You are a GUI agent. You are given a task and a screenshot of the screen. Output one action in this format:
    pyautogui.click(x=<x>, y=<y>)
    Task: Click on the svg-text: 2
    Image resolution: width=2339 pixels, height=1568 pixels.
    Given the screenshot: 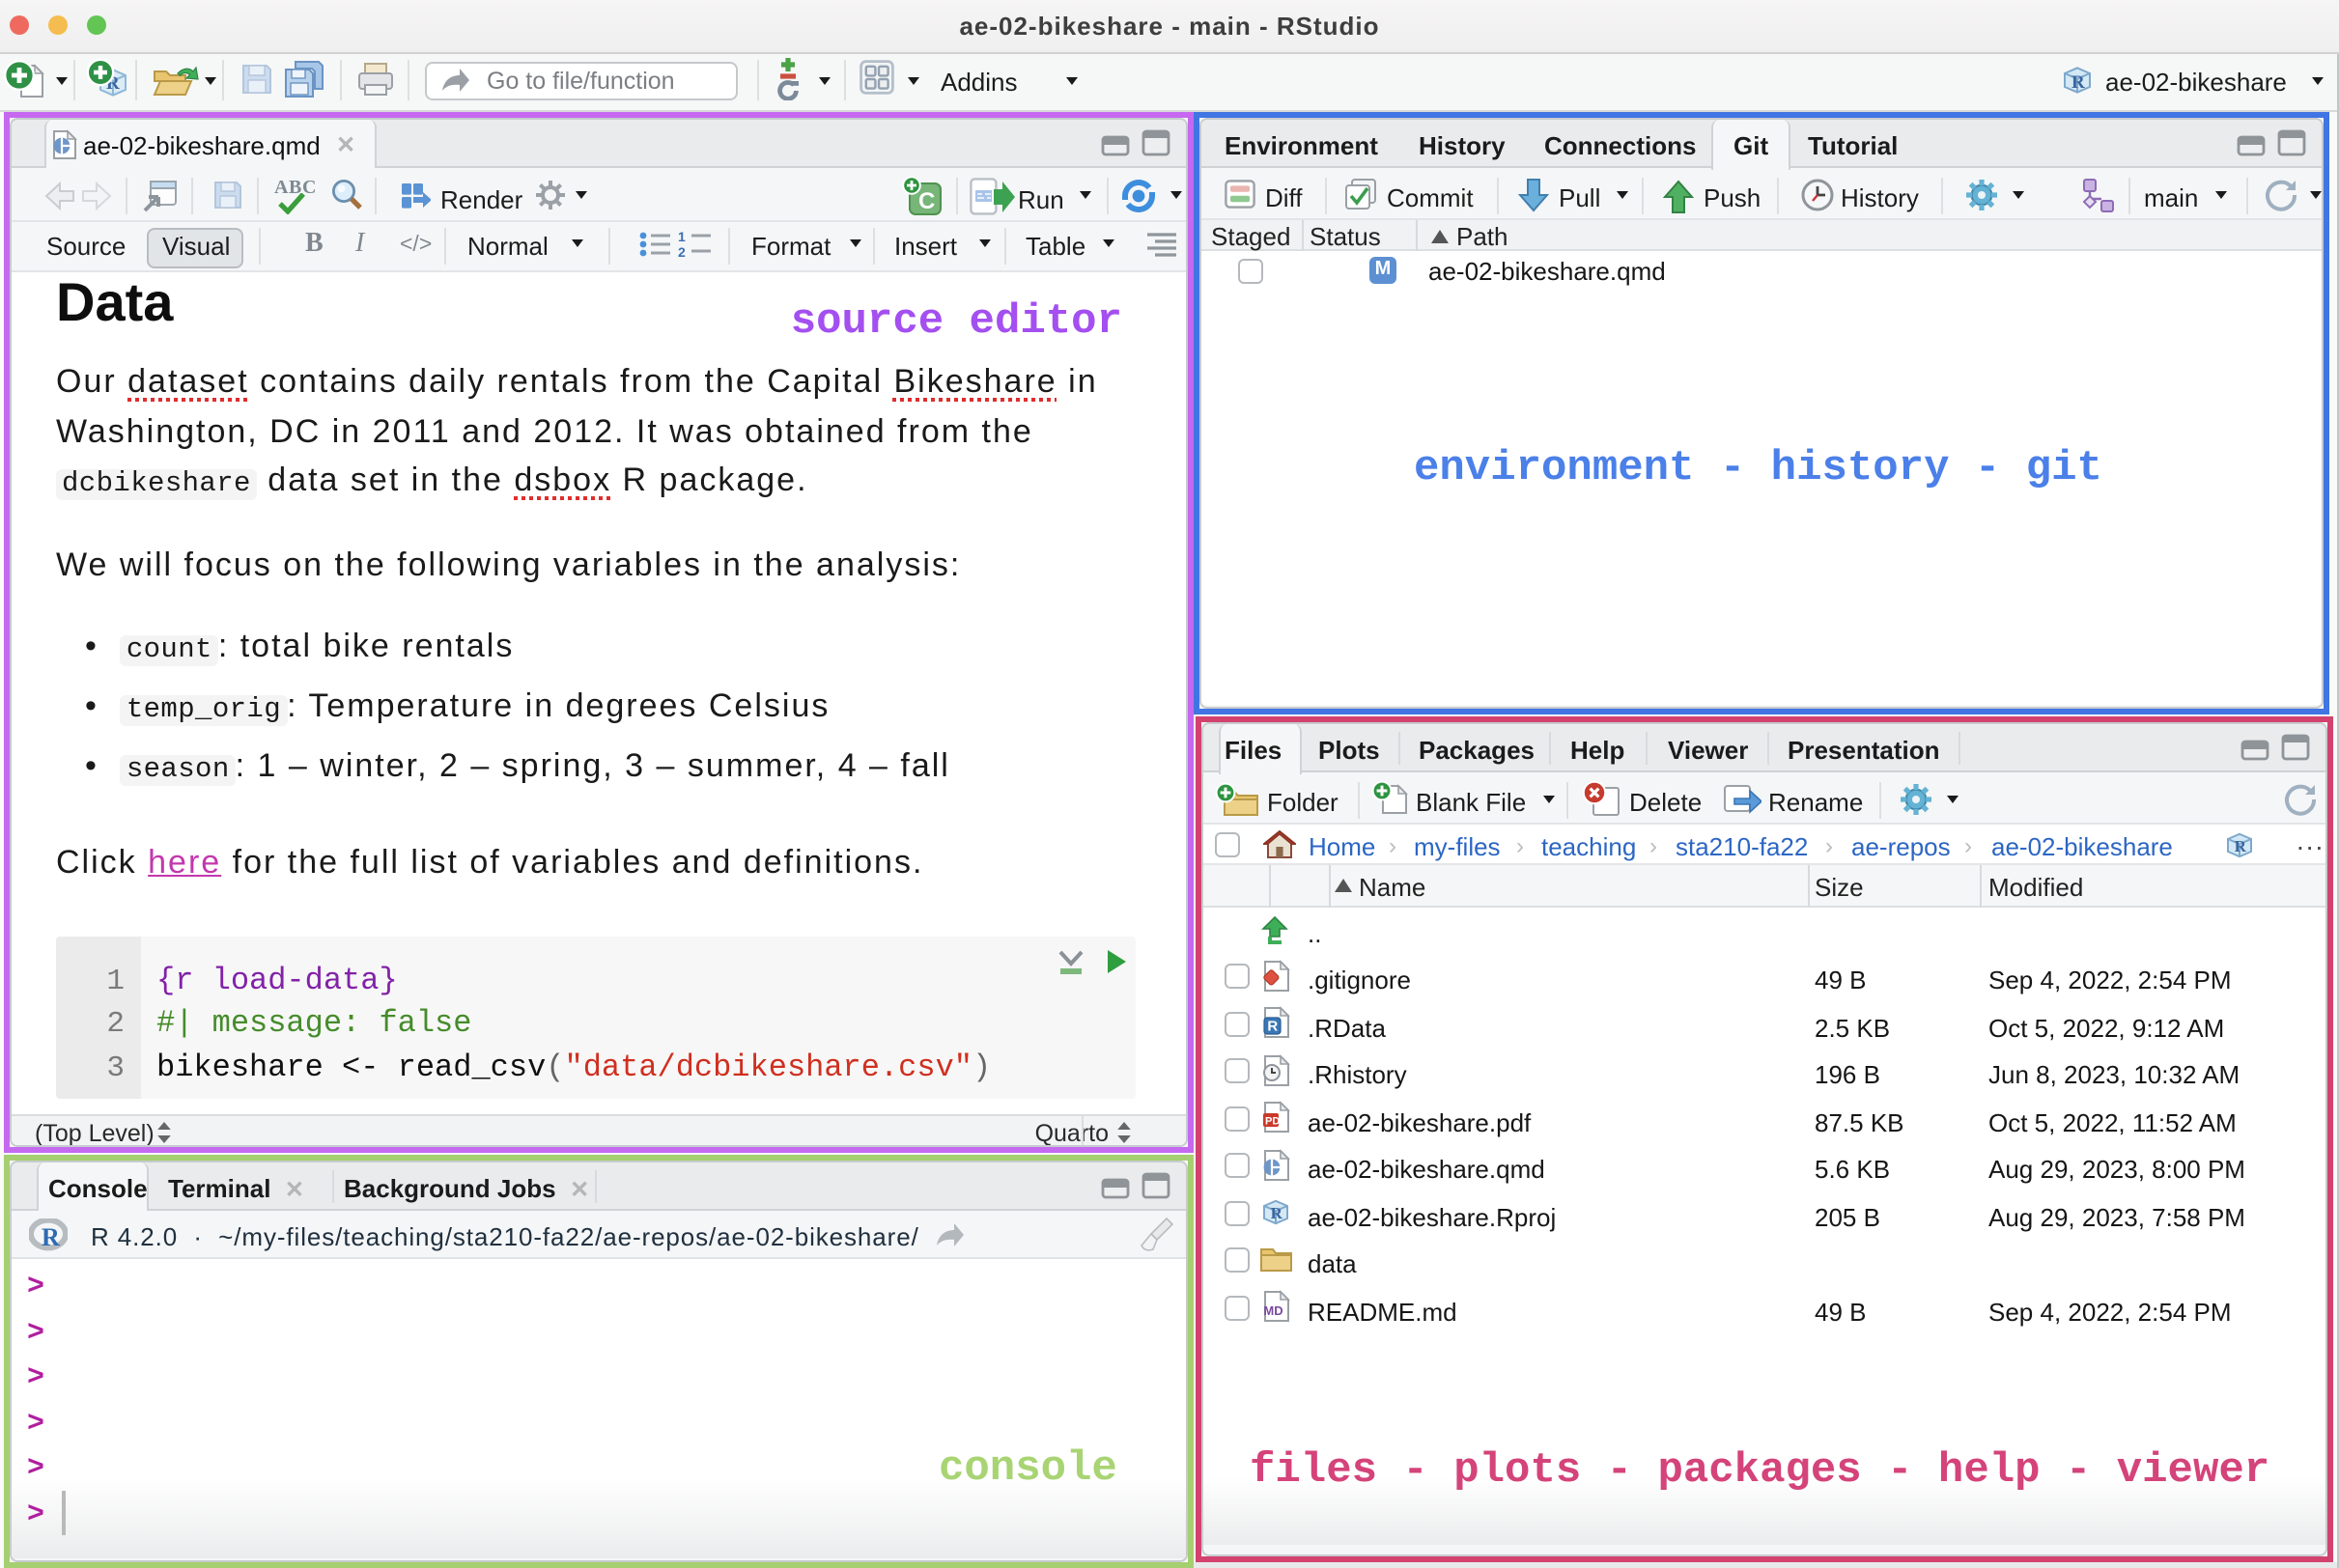 What is the action you would take?
    pyautogui.click(x=682, y=251)
    